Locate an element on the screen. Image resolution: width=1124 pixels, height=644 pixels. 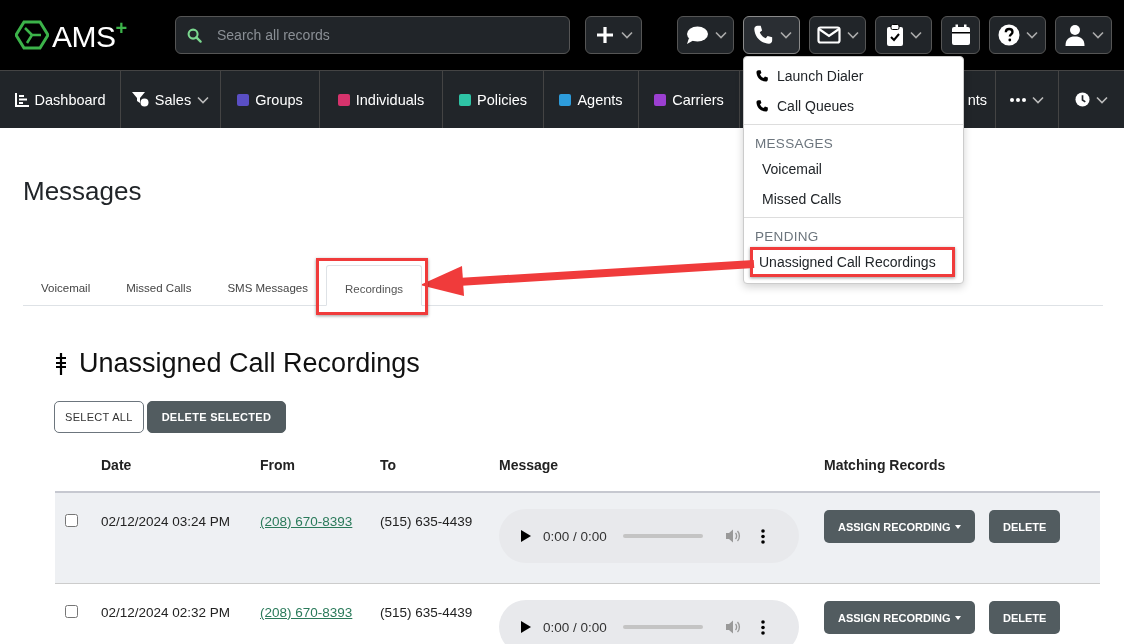
calendar-icon is located at coordinates (960, 35).